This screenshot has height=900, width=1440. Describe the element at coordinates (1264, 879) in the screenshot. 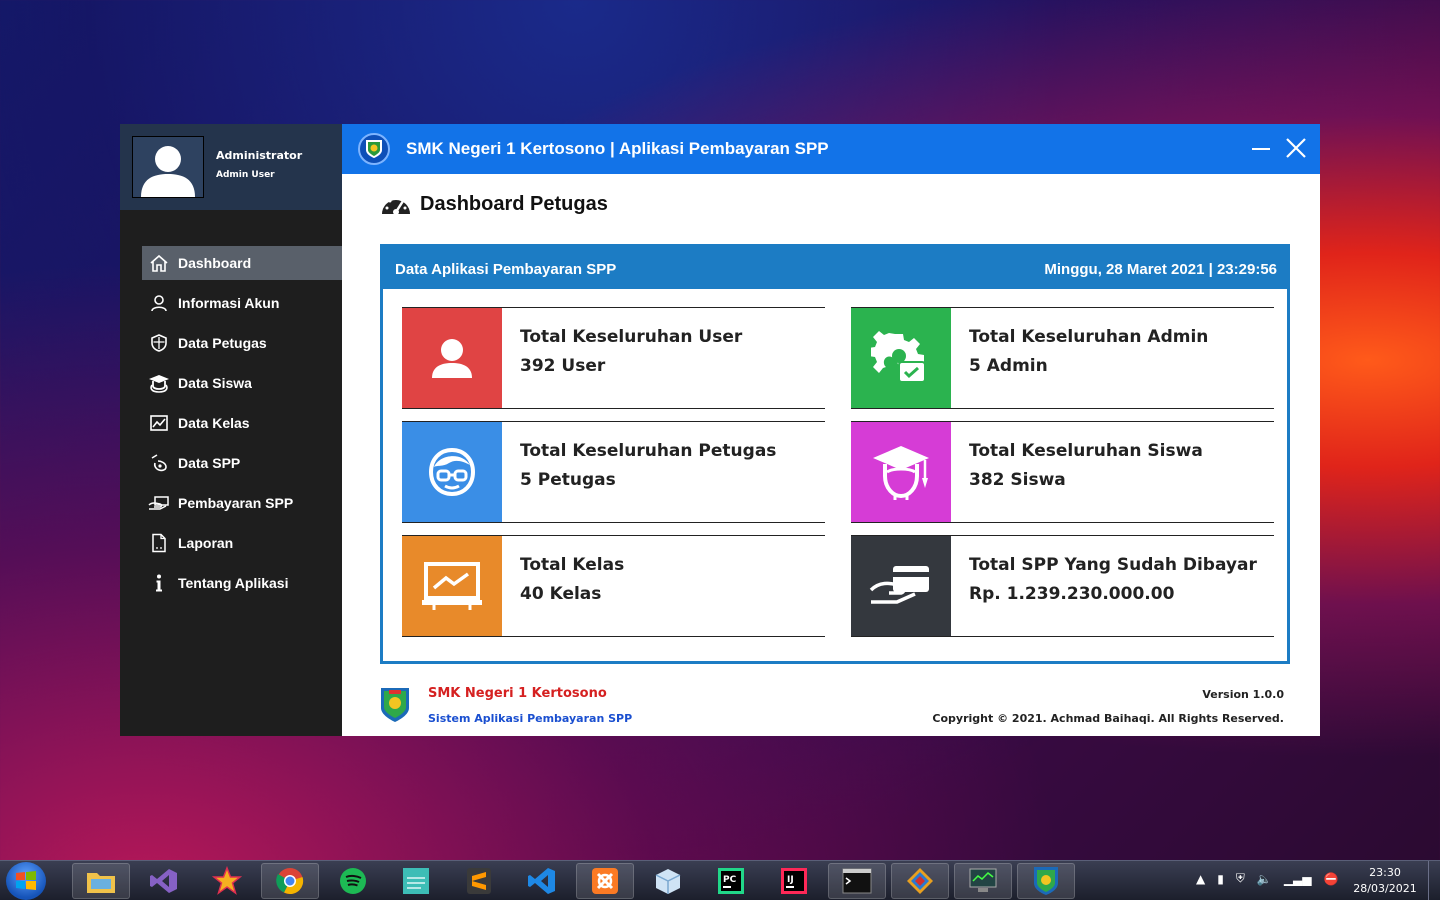

I see `volume-icon: 🔈` at that location.